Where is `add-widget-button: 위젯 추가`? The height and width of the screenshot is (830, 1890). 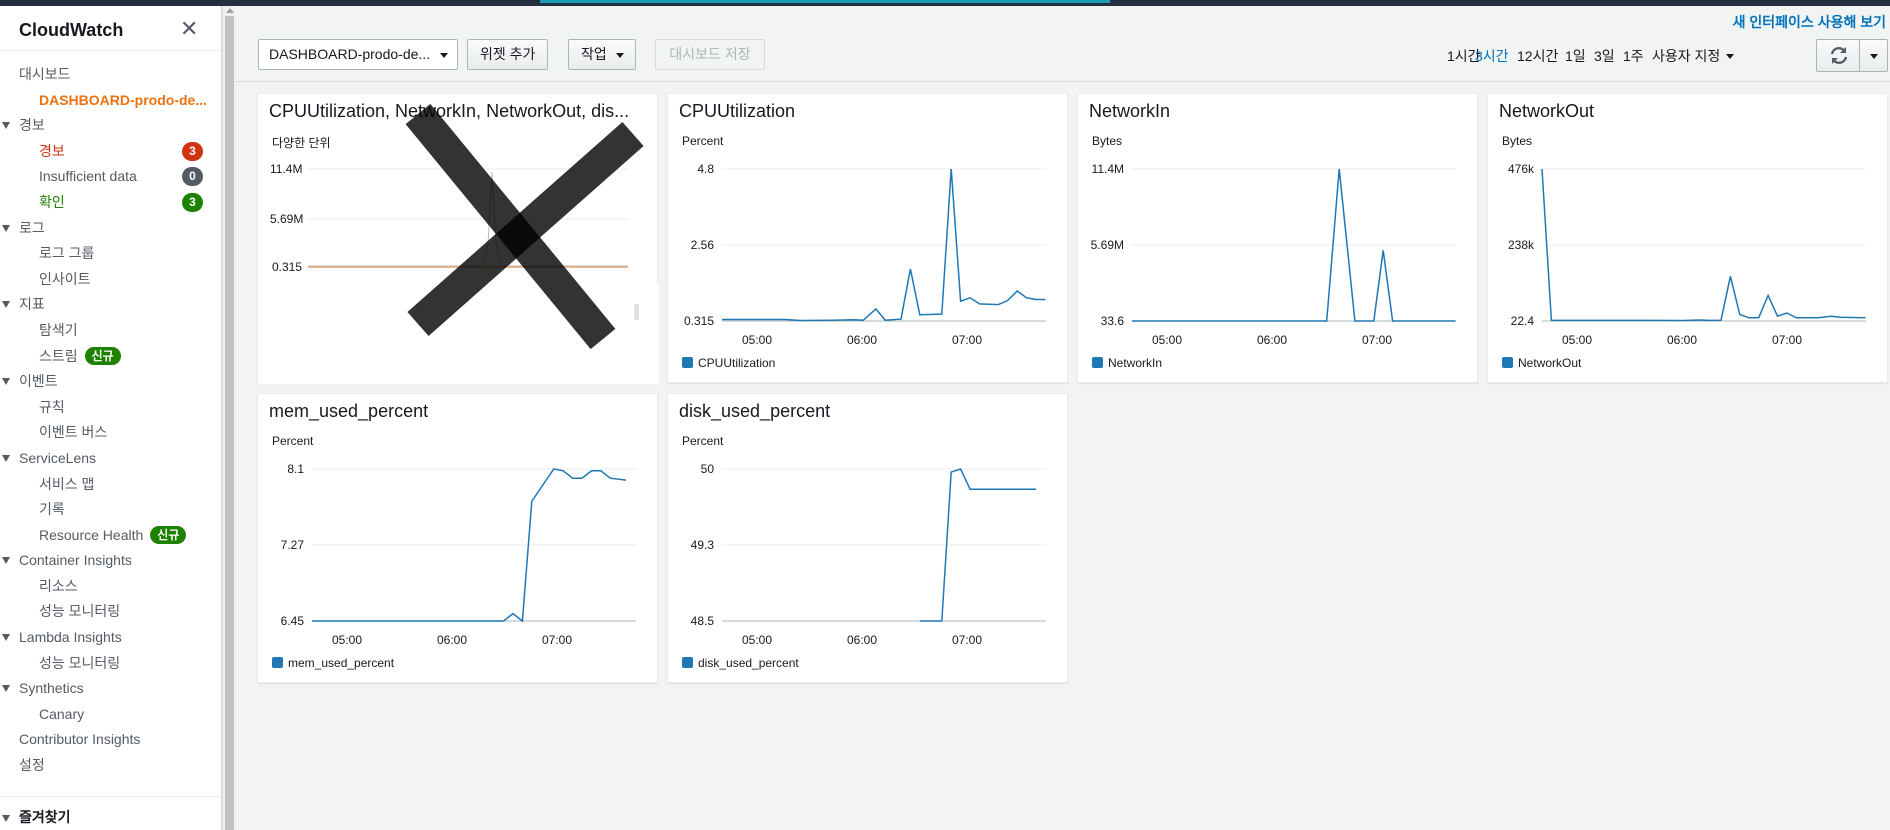
add-widget-button: 위젯 추가 is located at coordinates (508, 54).